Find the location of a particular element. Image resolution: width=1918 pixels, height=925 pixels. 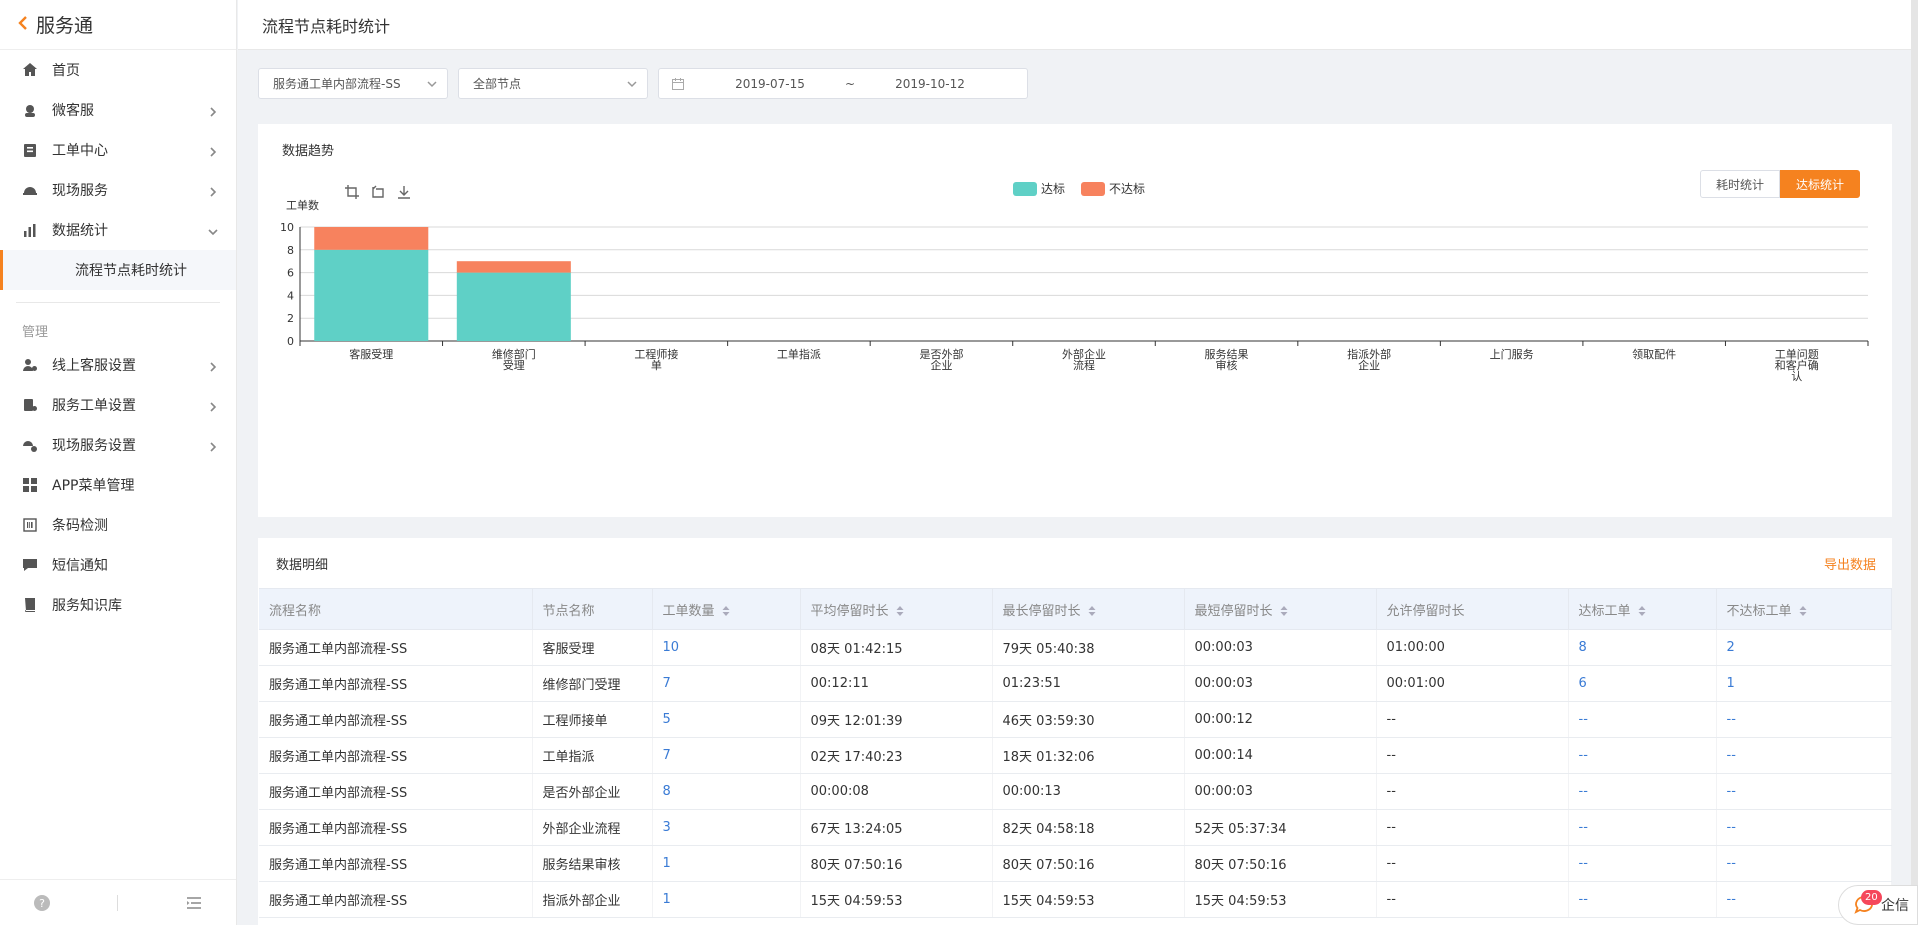

column-header: 不达标工单 is located at coordinates (1804, 609).